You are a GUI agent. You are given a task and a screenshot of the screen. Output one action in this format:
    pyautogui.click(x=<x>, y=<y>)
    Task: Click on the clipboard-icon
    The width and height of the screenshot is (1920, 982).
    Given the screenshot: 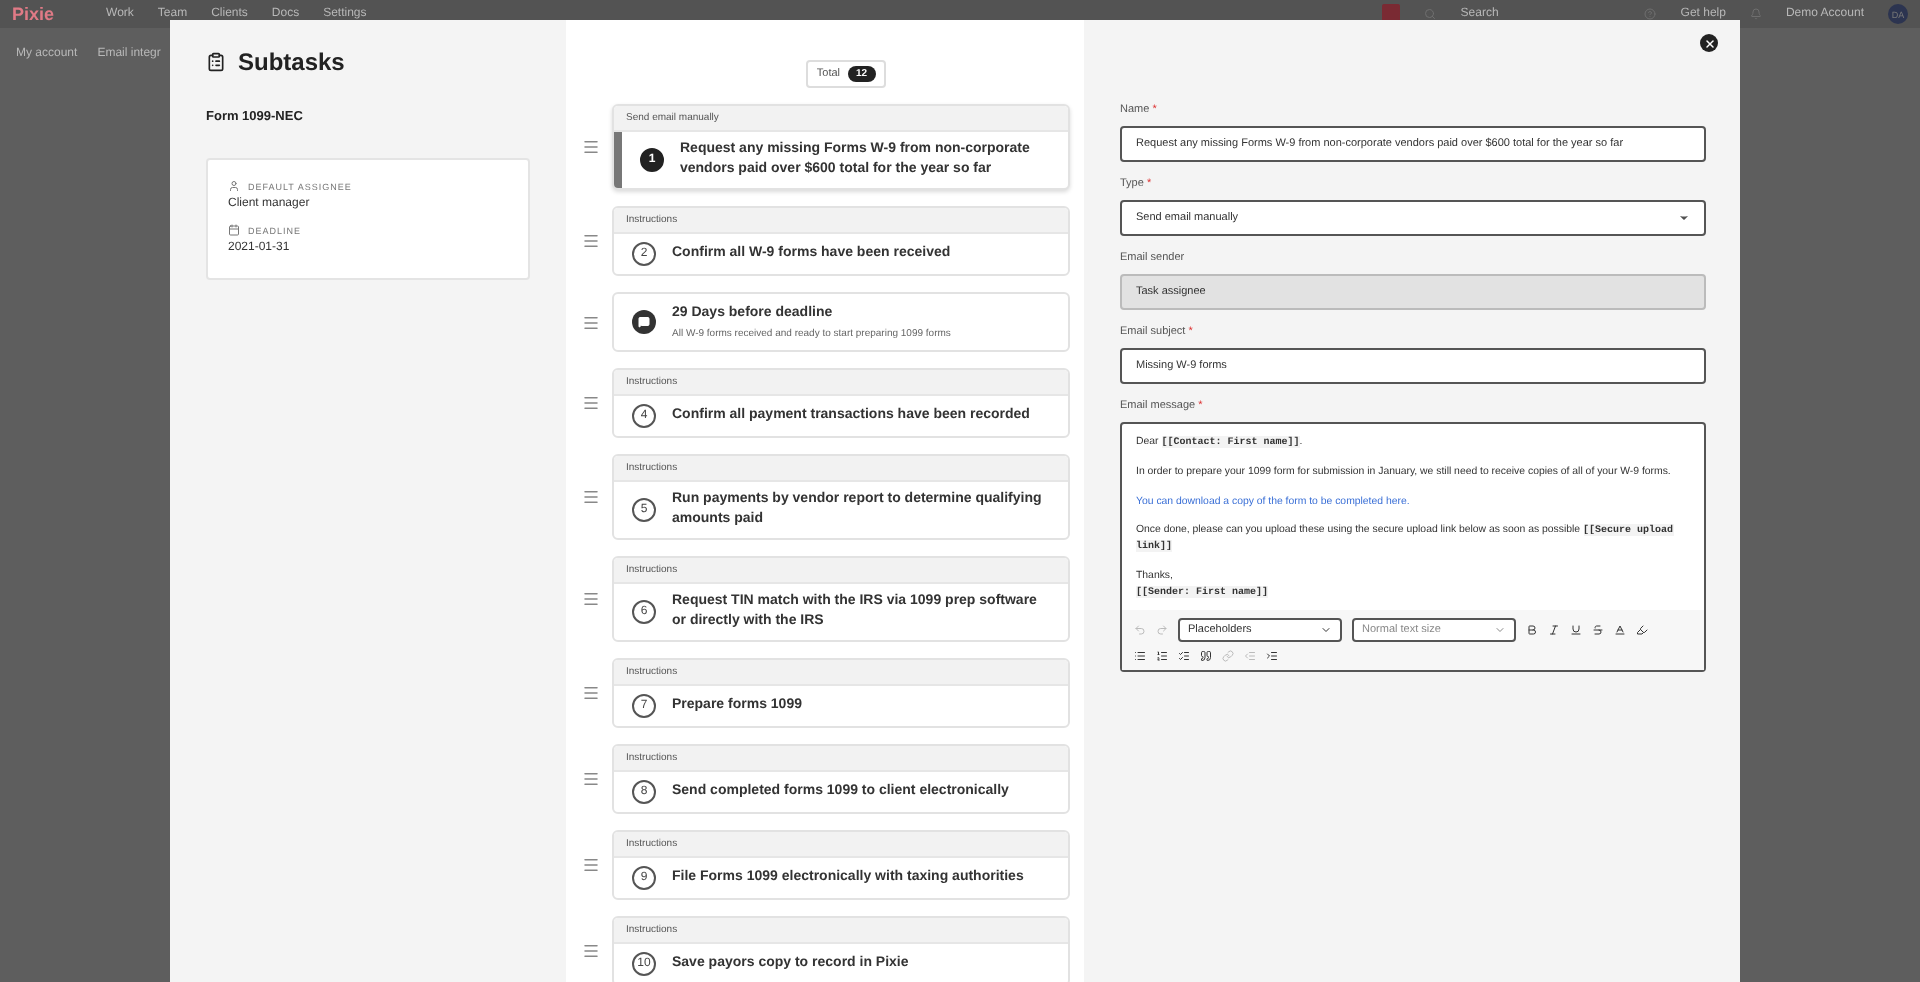 What is the action you would take?
    pyautogui.click(x=216, y=62)
    